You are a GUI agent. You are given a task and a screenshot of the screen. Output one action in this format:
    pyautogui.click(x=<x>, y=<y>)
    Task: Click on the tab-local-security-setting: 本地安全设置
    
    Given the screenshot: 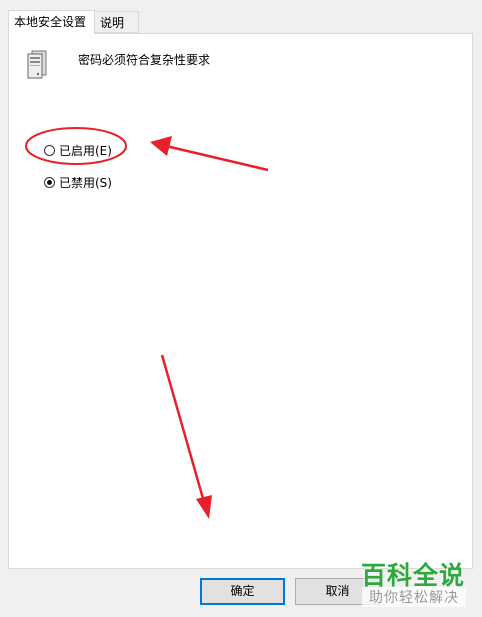 What is the action you would take?
    pyautogui.click(x=51, y=22)
    